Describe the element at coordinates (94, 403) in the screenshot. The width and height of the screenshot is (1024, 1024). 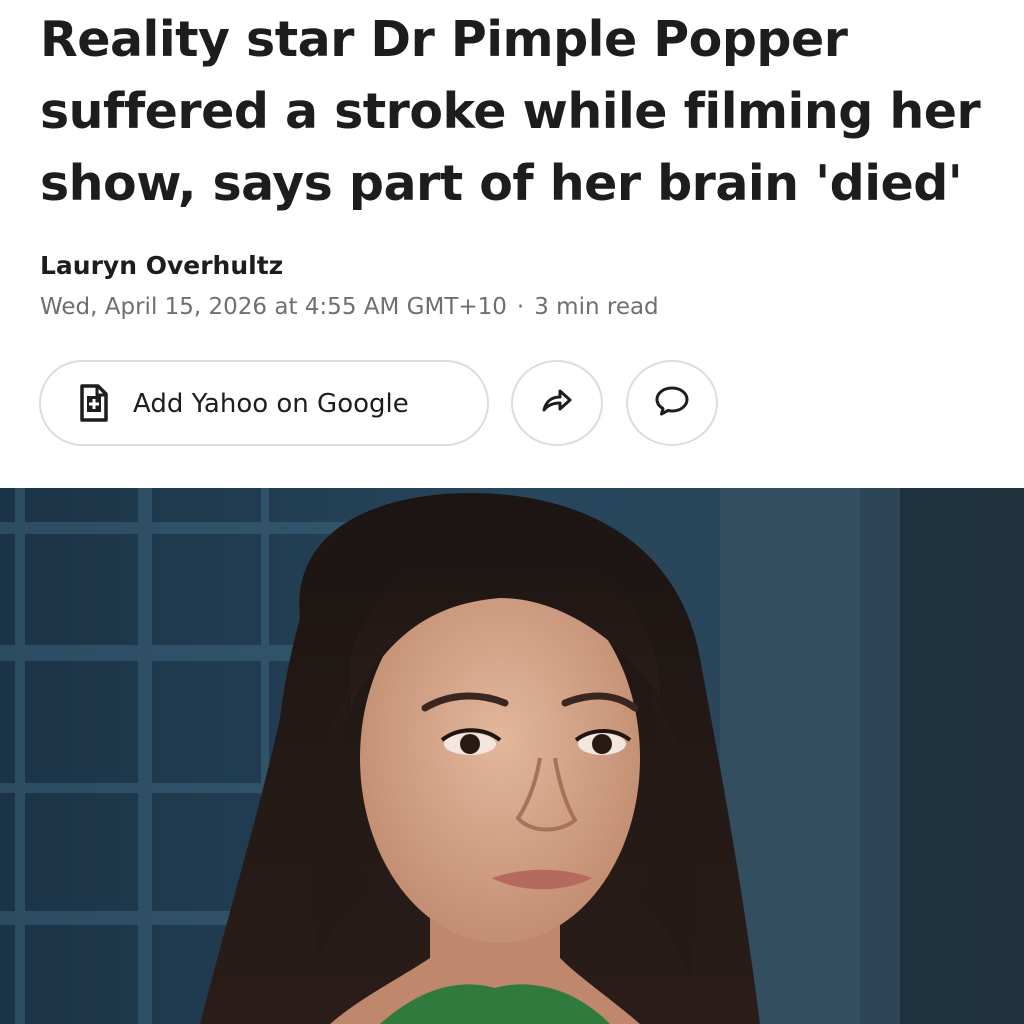
I see `document-plus-icon` at that location.